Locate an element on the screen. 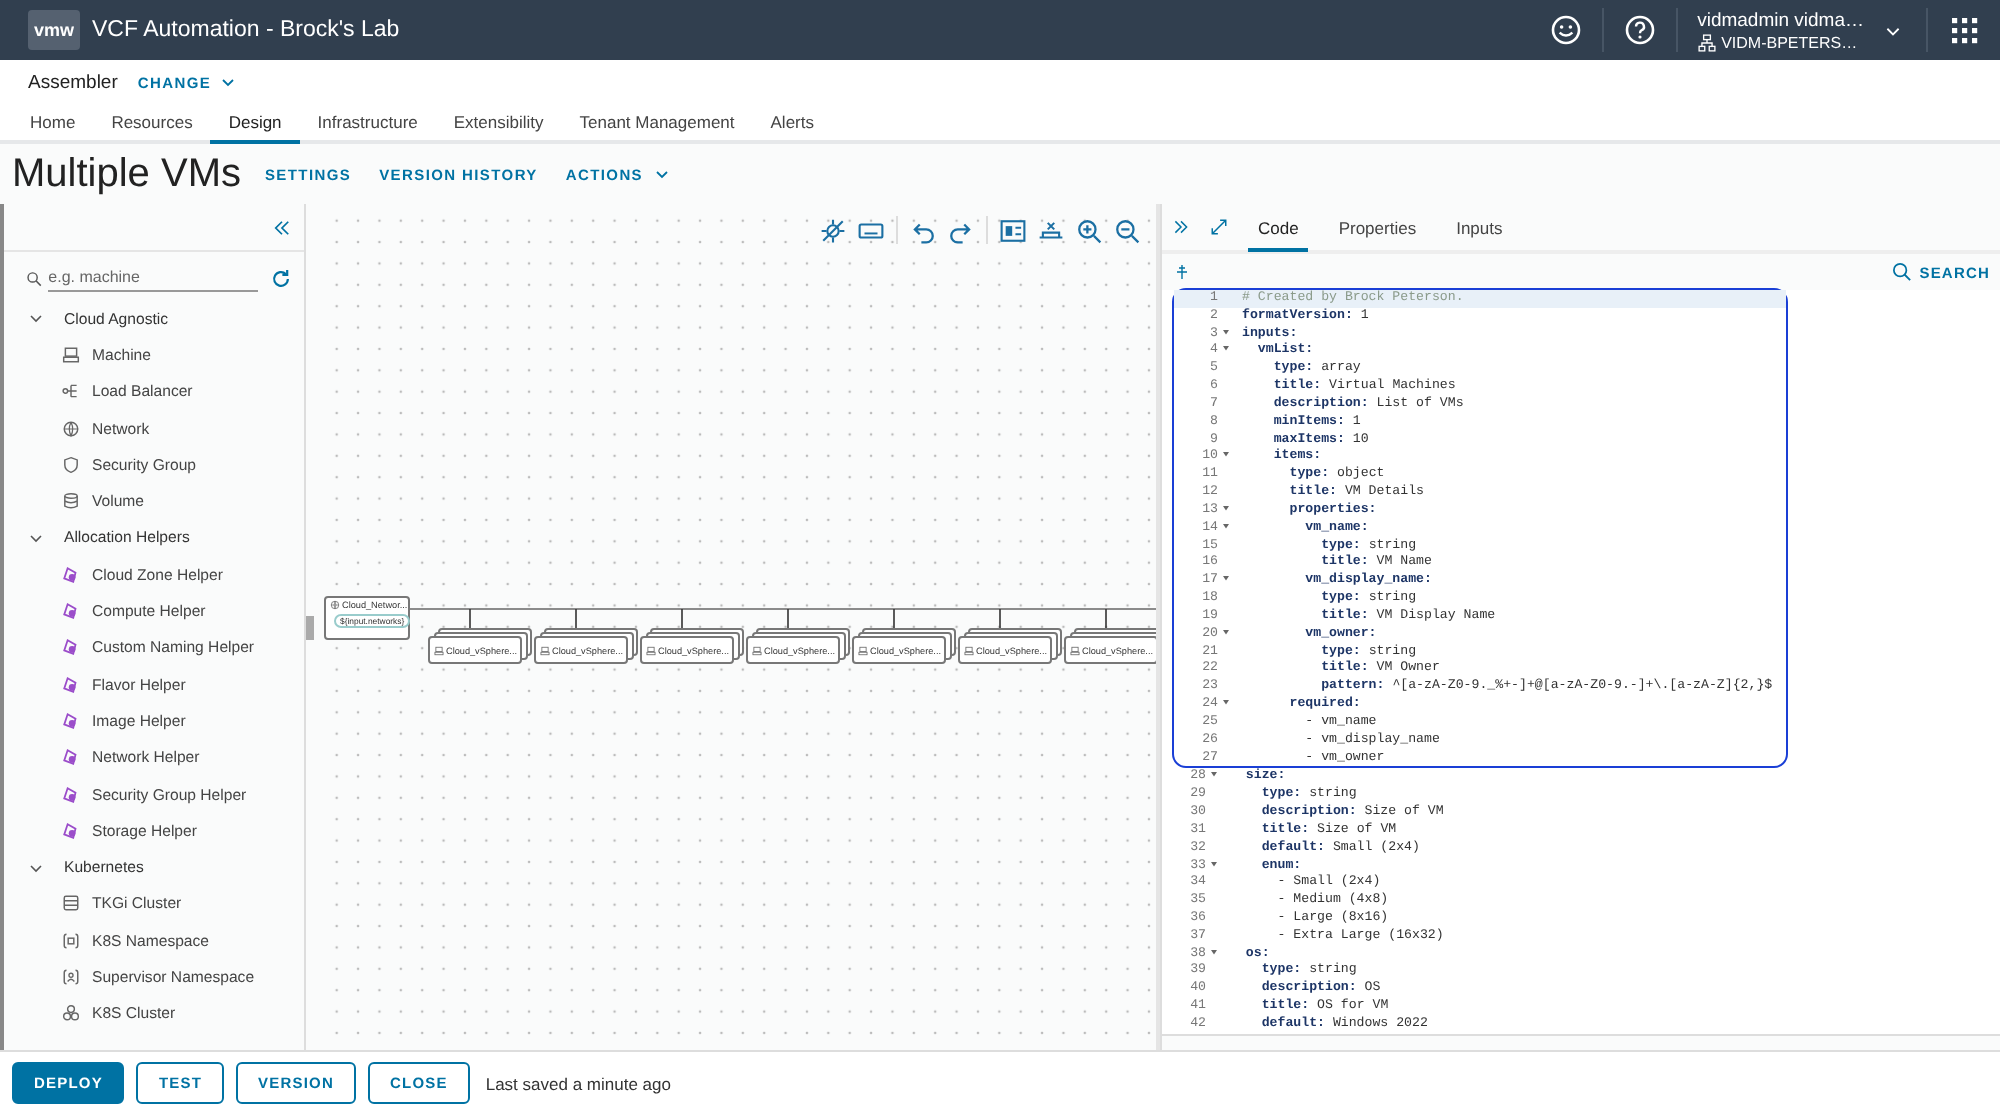  shield-icon is located at coordinates (71, 464).